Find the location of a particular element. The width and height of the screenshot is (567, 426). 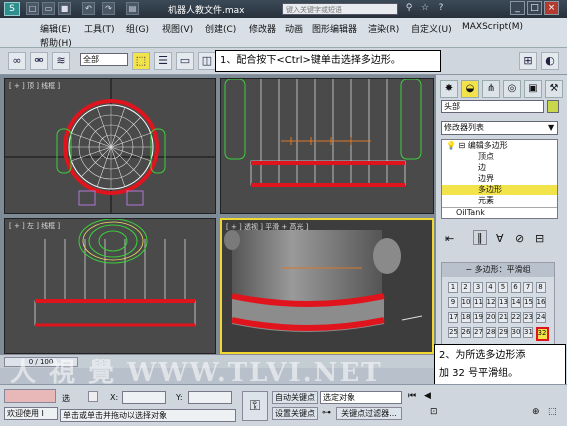

menu-animation: 动画 is located at coordinates (294, 28).